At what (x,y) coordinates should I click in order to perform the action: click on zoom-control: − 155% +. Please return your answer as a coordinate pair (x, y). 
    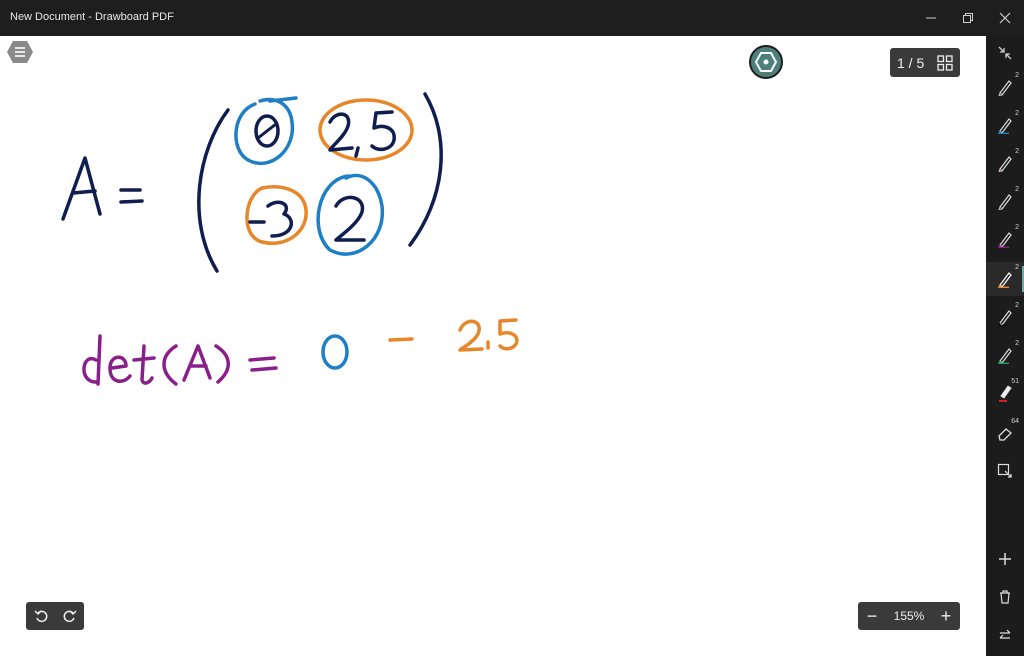
    Looking at the image, I should click on (909, 616).